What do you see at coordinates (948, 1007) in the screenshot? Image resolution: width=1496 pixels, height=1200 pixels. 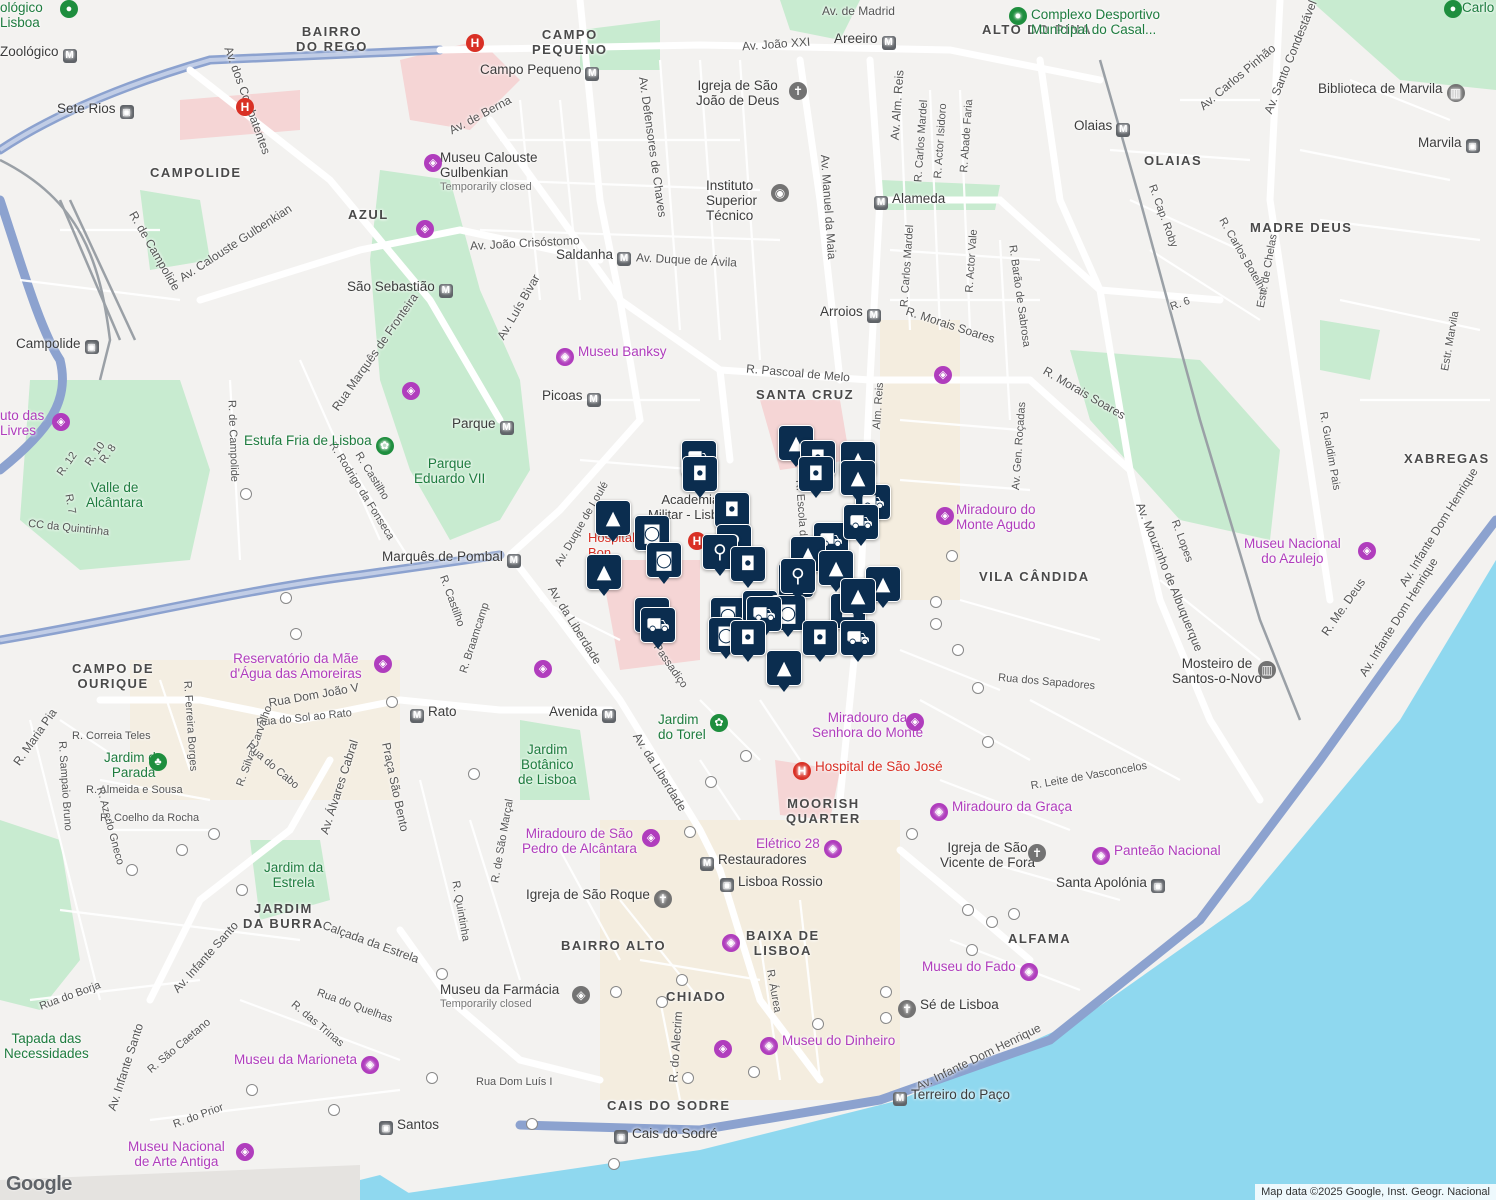 I see `poi-se-de-lisboa: ✝ Sé de Lisboa` at bounding box center [948, 1007].